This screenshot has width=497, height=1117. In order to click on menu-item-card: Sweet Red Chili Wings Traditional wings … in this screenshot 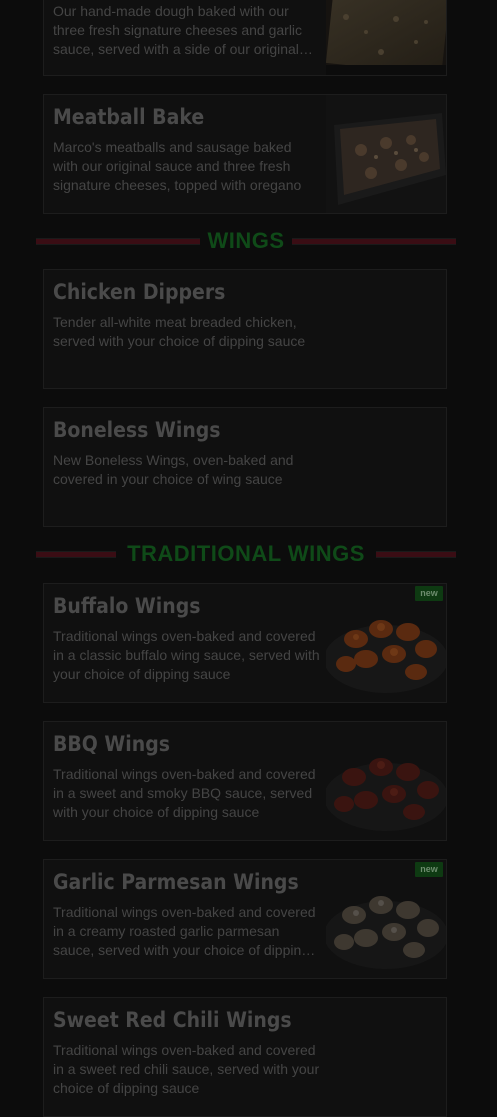, I will do `click(245, 1057)`.